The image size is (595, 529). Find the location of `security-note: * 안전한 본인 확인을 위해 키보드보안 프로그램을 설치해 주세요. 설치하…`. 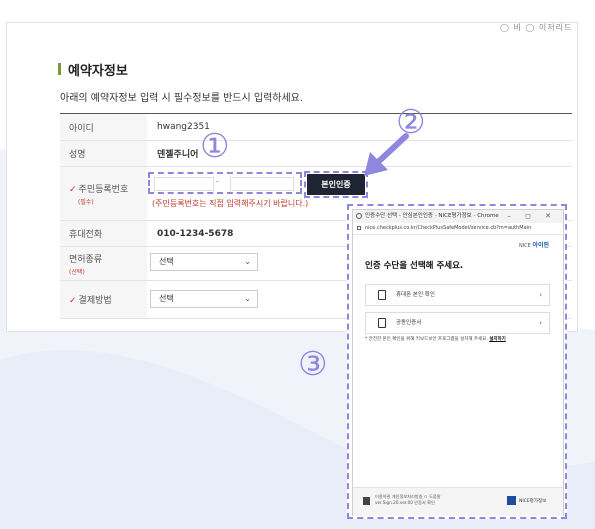

security-note: * 안전한 본인 확인을 위해 키보드보안 프로그램을 설치해 주세요. 설치하… is located at coordinates (435, 339).